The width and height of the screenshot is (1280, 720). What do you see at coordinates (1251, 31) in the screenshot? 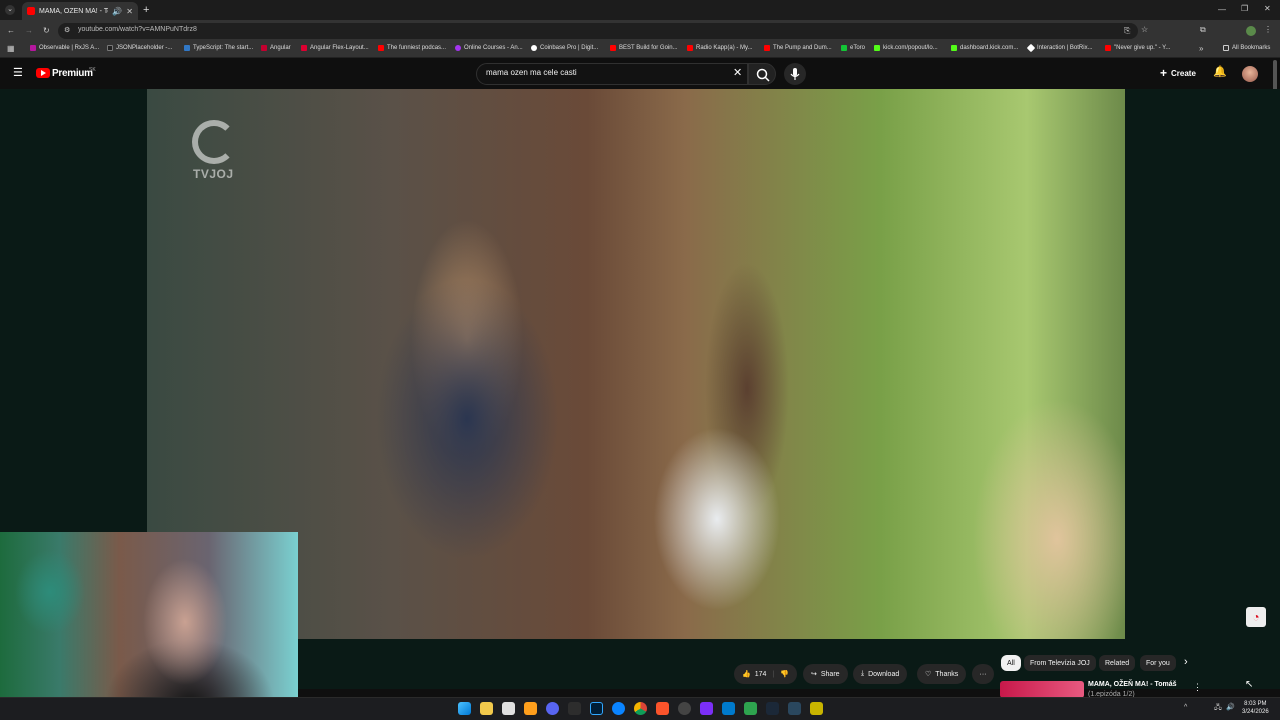
I see `profile-icon` at bounding box center [1251, 31].